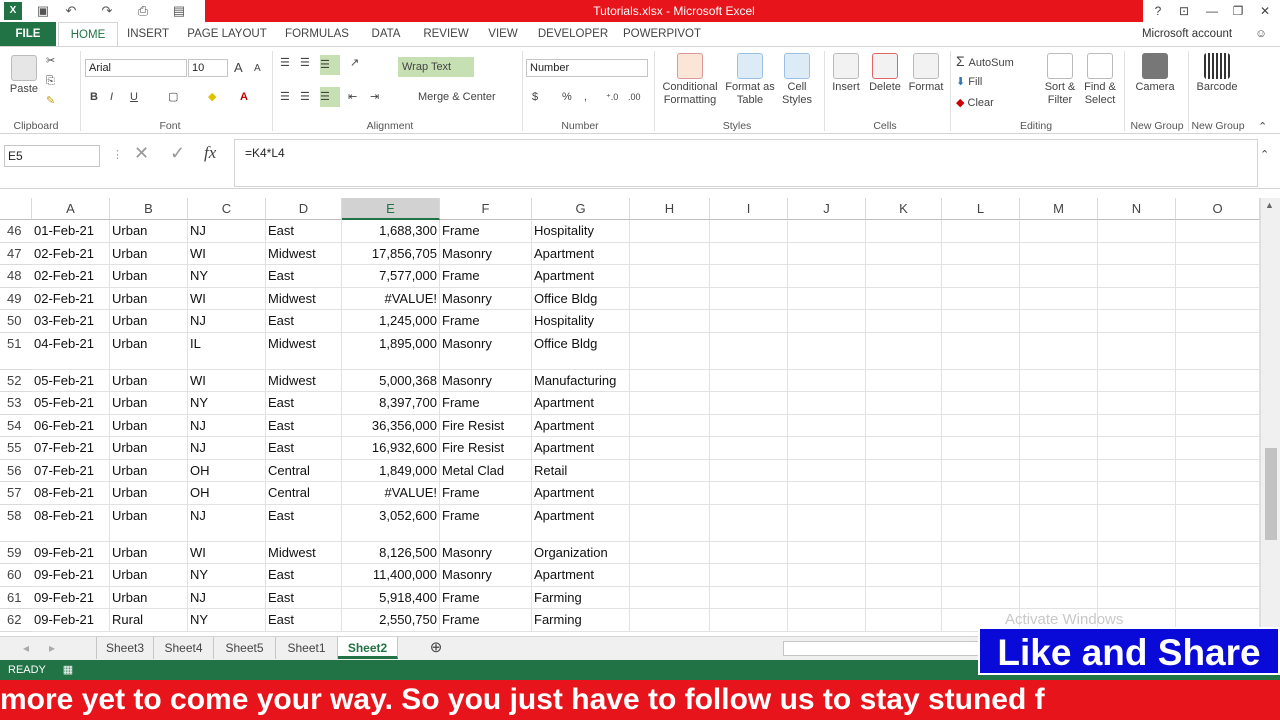 The width and height of the screenshot is (1280, 720). I want to click on print-preview-icon: ⎙, so click(143, 11).